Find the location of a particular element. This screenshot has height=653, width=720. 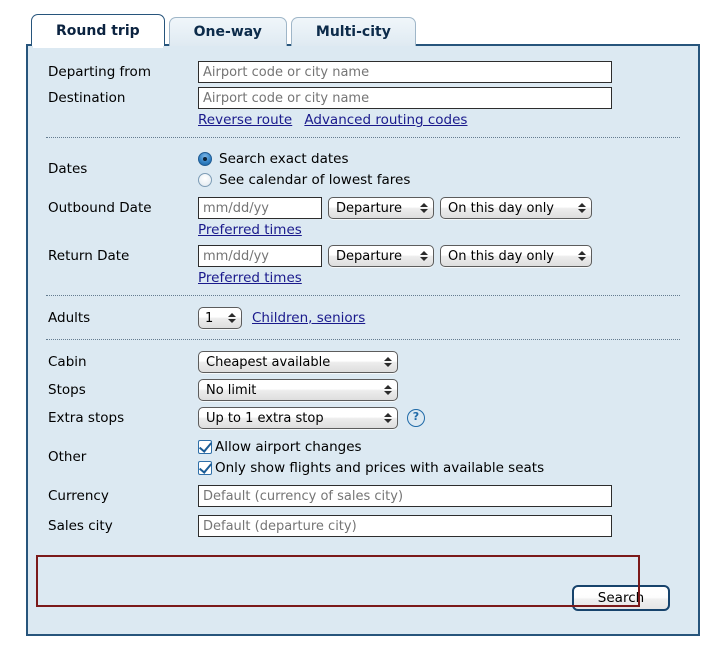

radio-see-calendar-lowest-fares: See calendar of lowest fares is located at coordinates (439, 179).